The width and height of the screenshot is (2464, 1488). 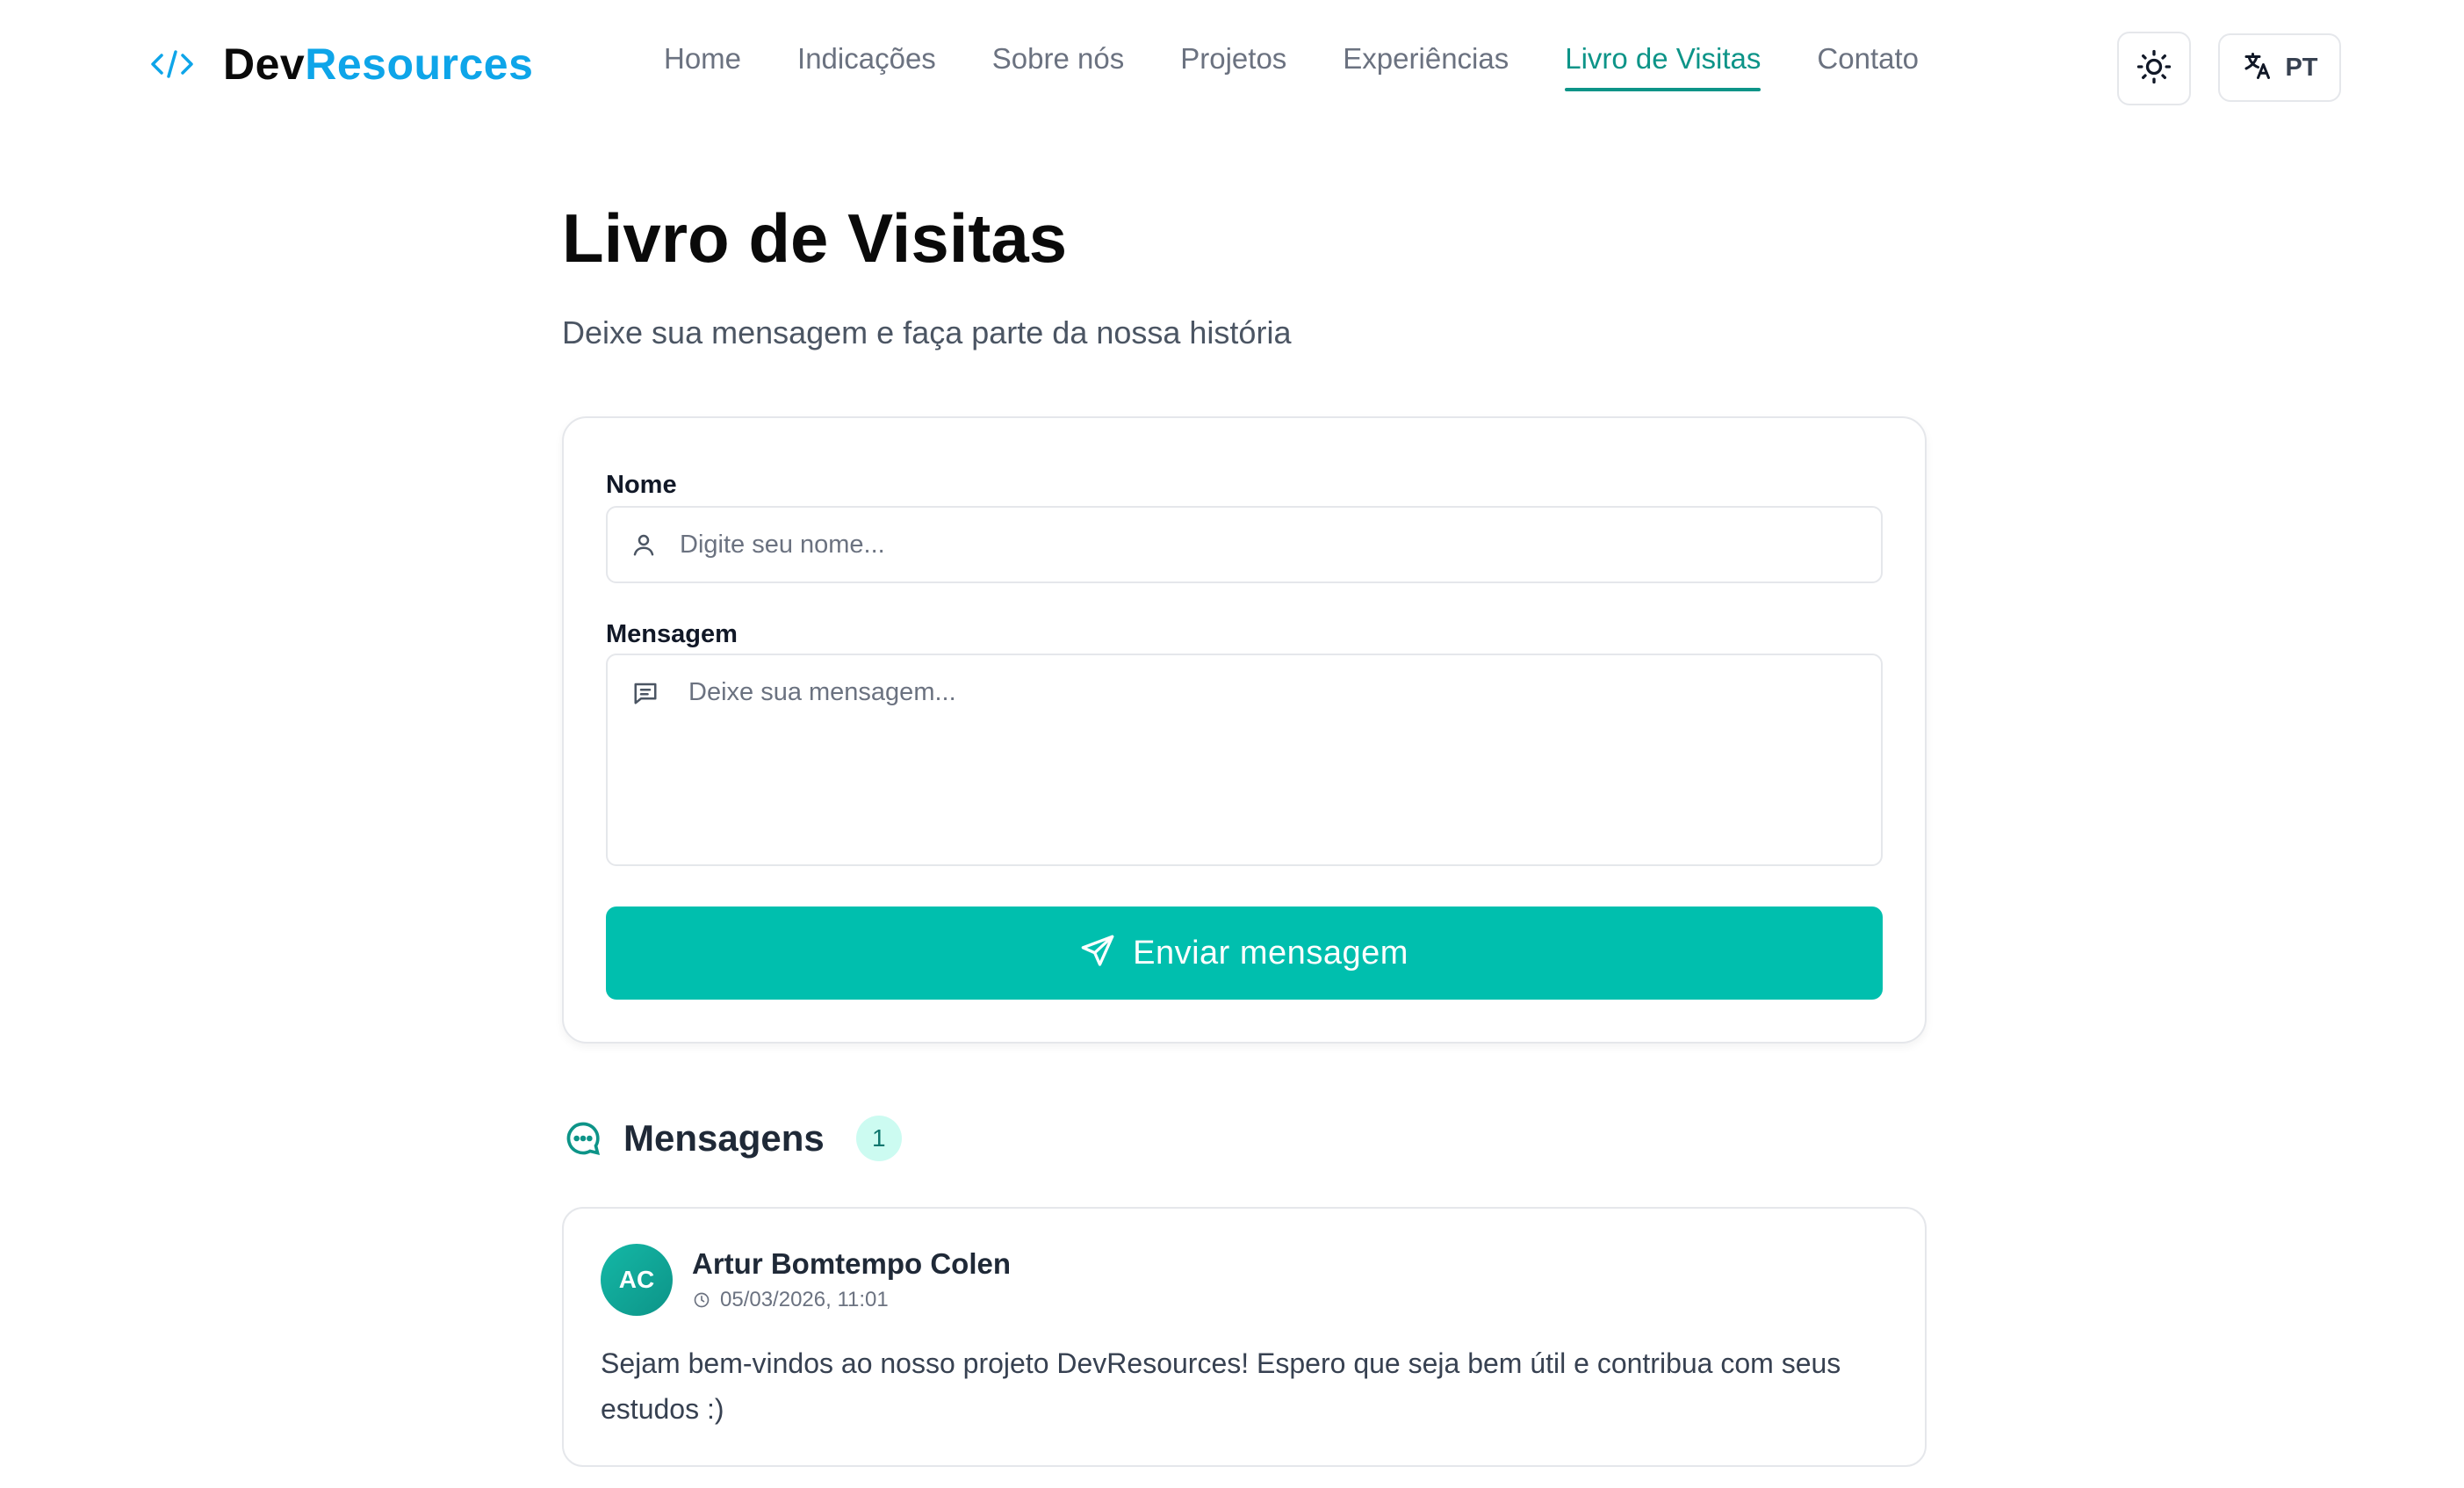 I want to click on brand-suffix: Resources, so click(x=419, y=64).